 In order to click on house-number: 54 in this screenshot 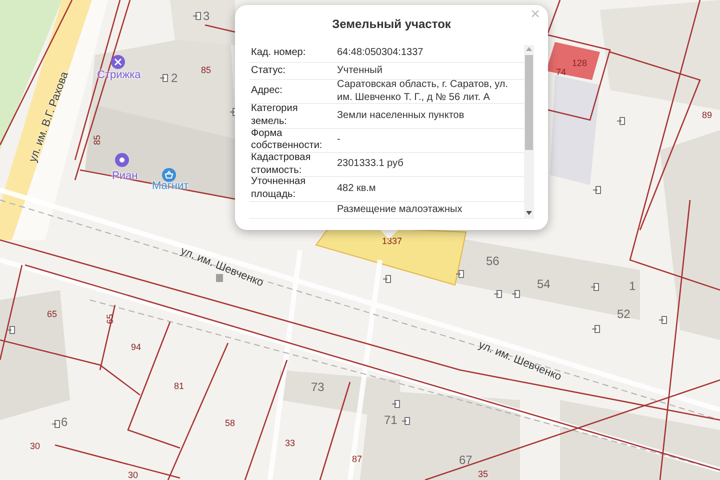, I will do `click(543, 284)`.